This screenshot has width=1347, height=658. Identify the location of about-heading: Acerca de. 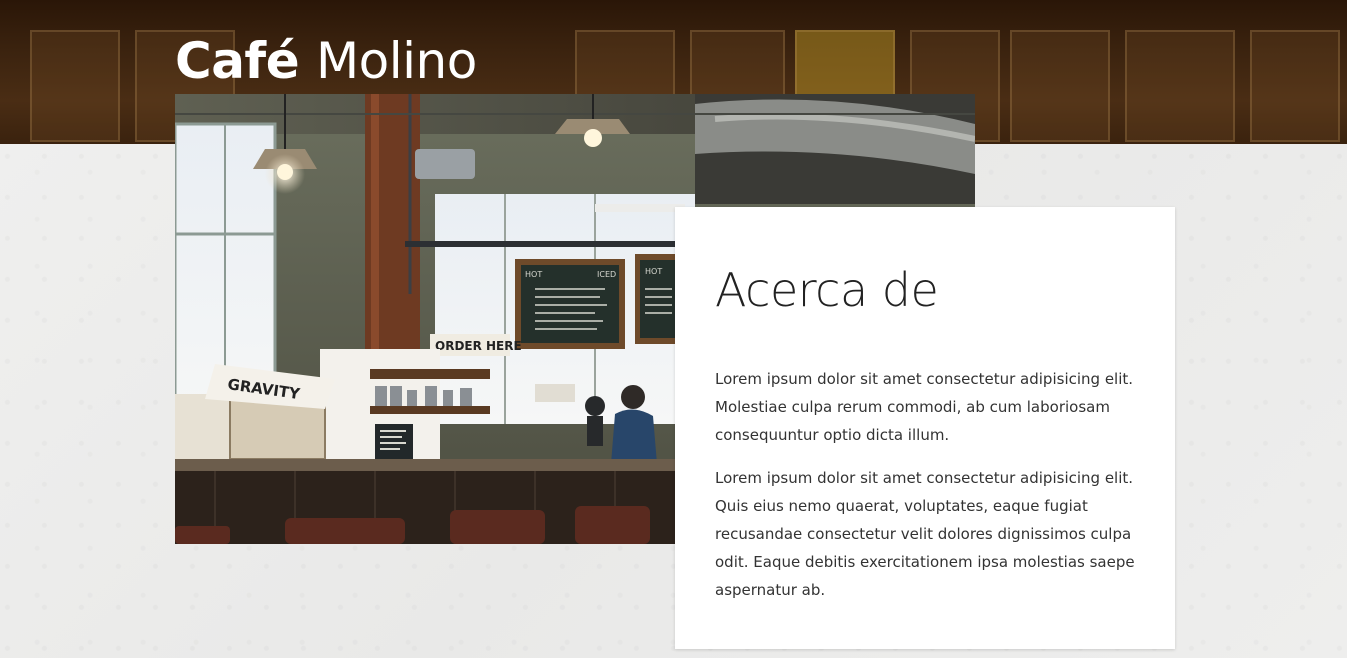
(827, 290).